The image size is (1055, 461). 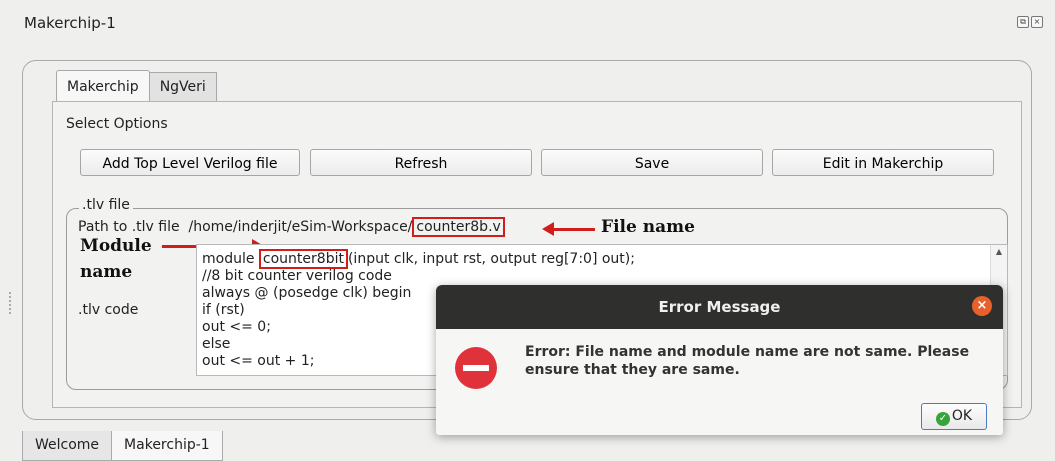 I want to click on scroll-up-icon: ▲, so click(x=999, y=252).